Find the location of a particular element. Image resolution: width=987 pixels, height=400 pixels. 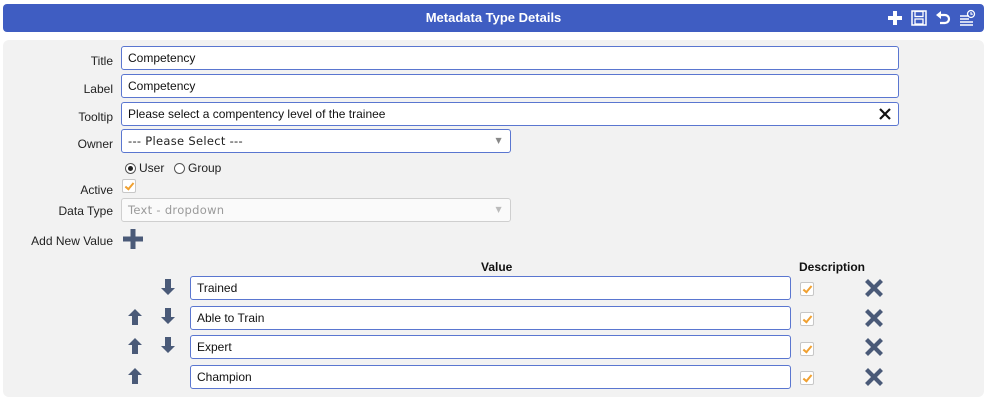

label-field is located at coordinates (510, 86).